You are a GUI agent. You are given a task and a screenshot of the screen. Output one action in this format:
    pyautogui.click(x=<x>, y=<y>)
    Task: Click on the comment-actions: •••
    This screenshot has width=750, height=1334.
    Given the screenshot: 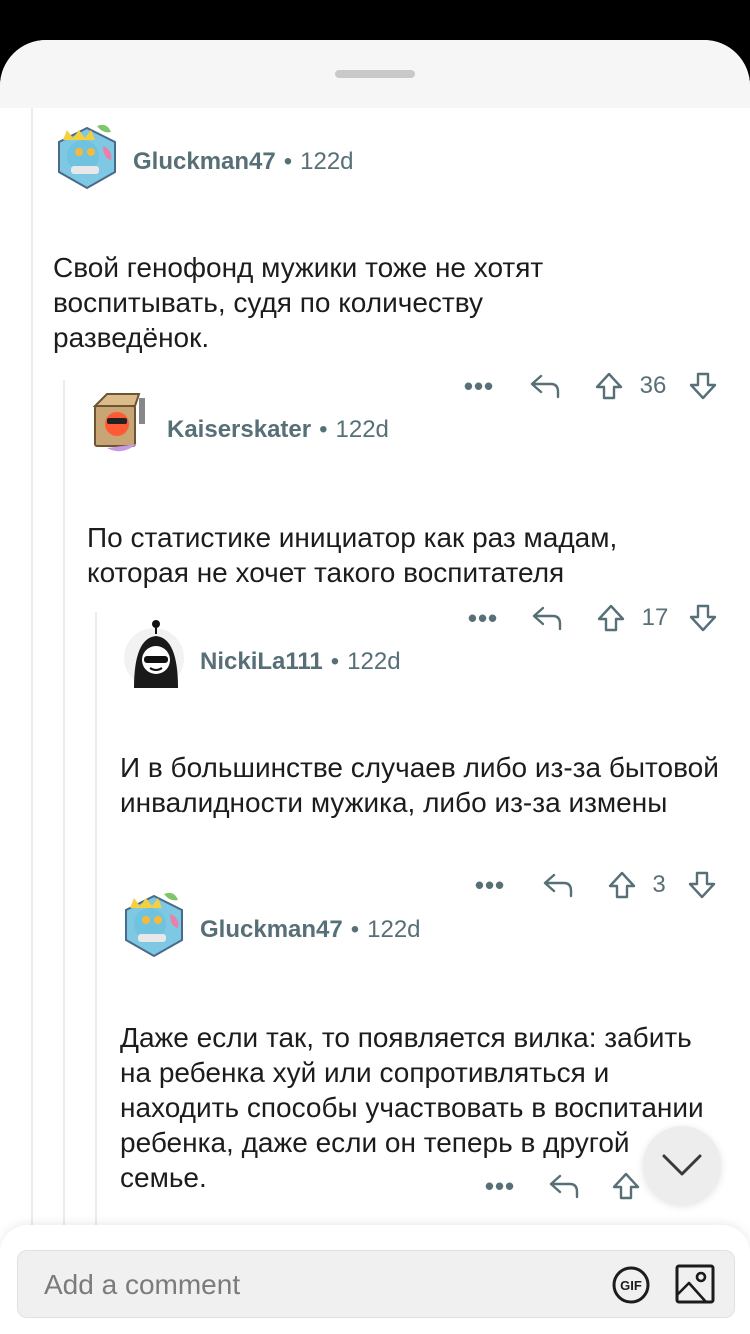 What is the action you would take?
    pyautogui.click(x=562, y=1186)
    